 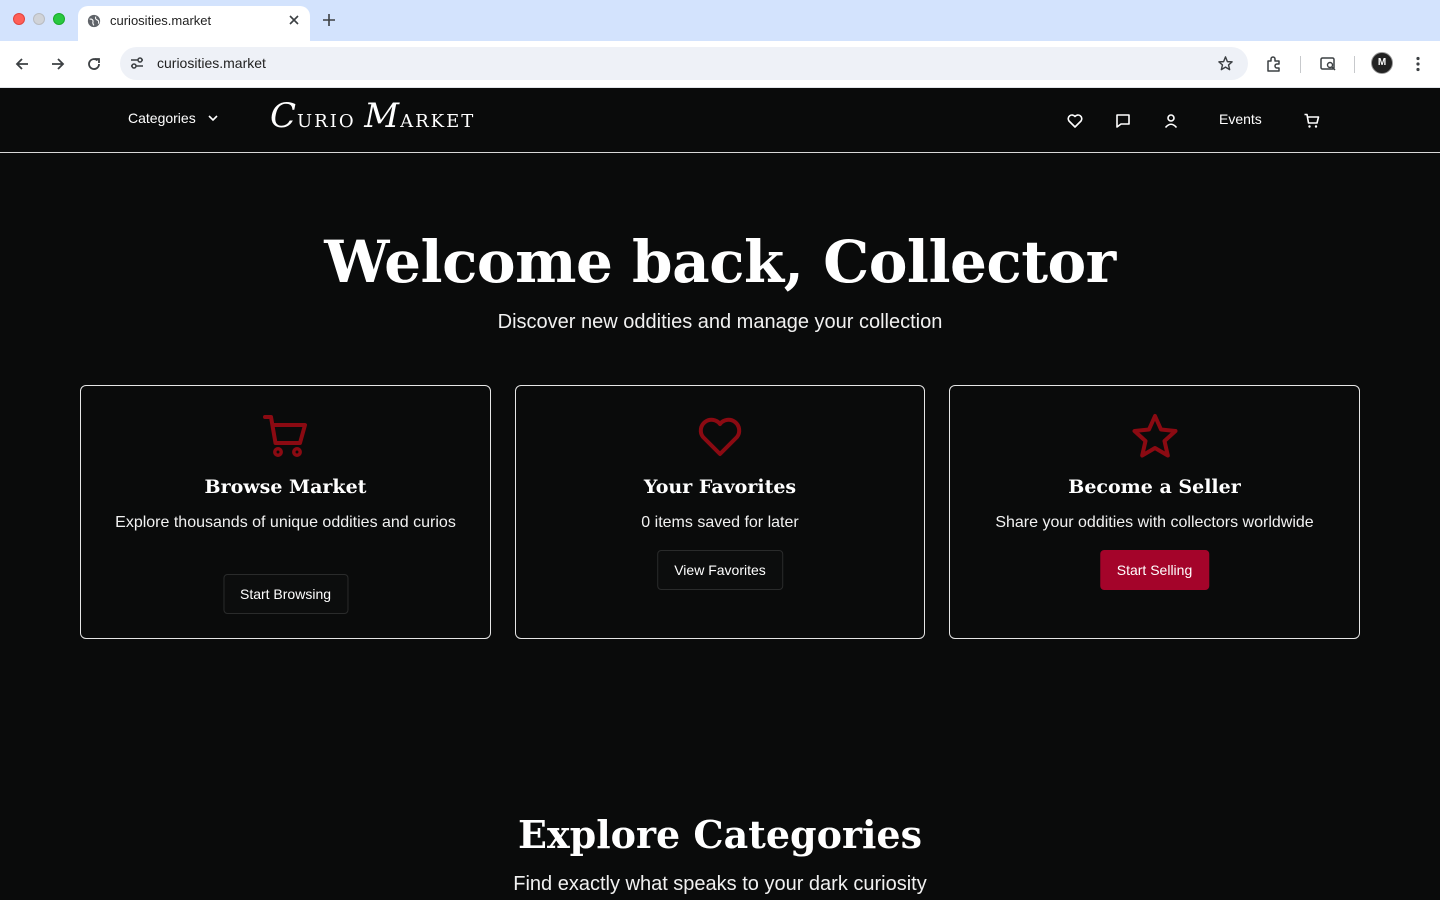 I want to click on window-close-button, so click(x=19, y=19).